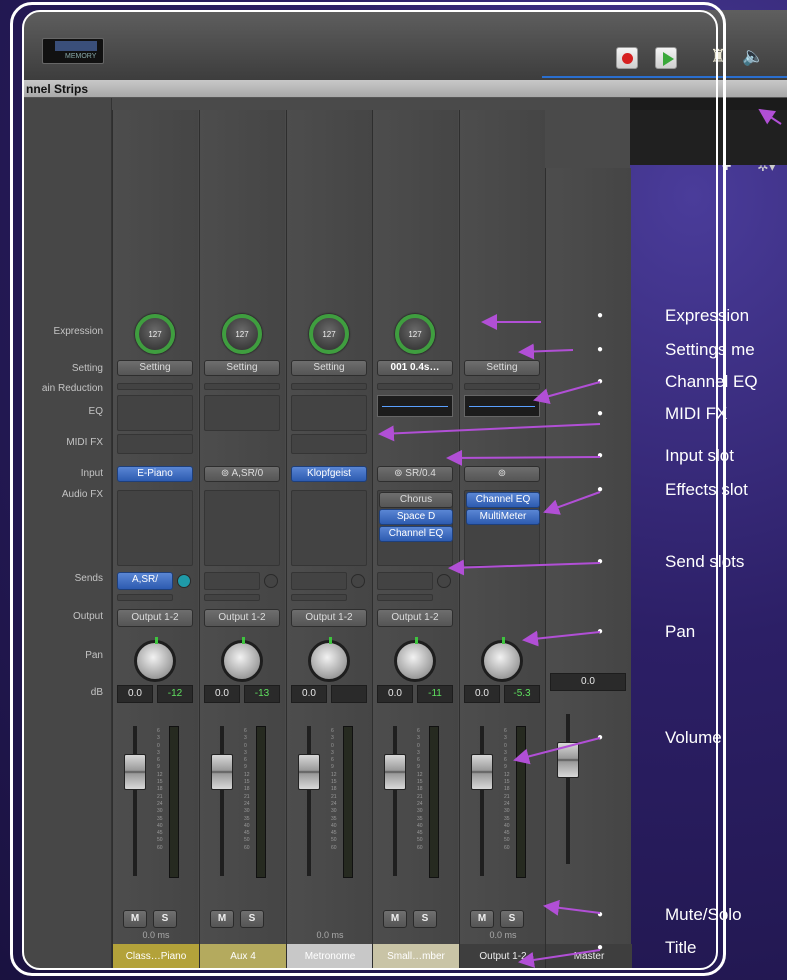 The width and height of the screenshot is (787, 980). What do you see at coordinates (706, 489) in the screenshot?
I see `annotation-label: Effects slot` at bounding box center [706, 489].